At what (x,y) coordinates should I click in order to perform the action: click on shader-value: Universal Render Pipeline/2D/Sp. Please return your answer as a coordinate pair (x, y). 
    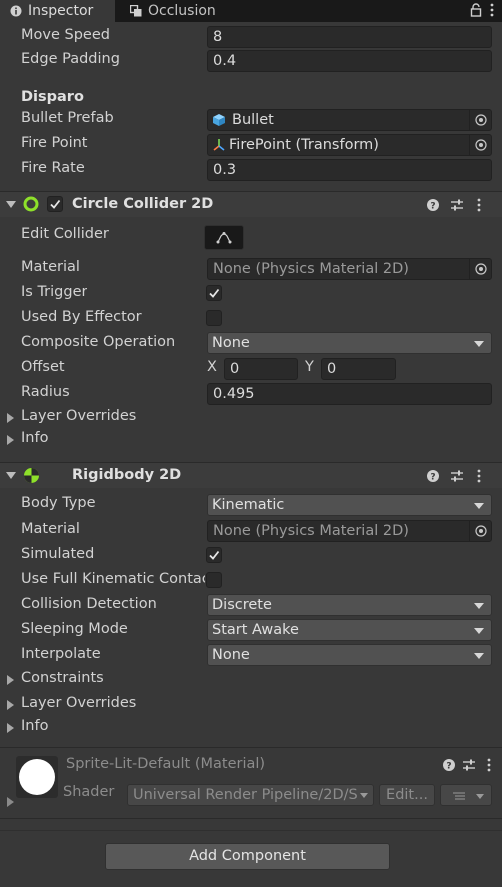
    Looking at the image, I should click on (245, 795).